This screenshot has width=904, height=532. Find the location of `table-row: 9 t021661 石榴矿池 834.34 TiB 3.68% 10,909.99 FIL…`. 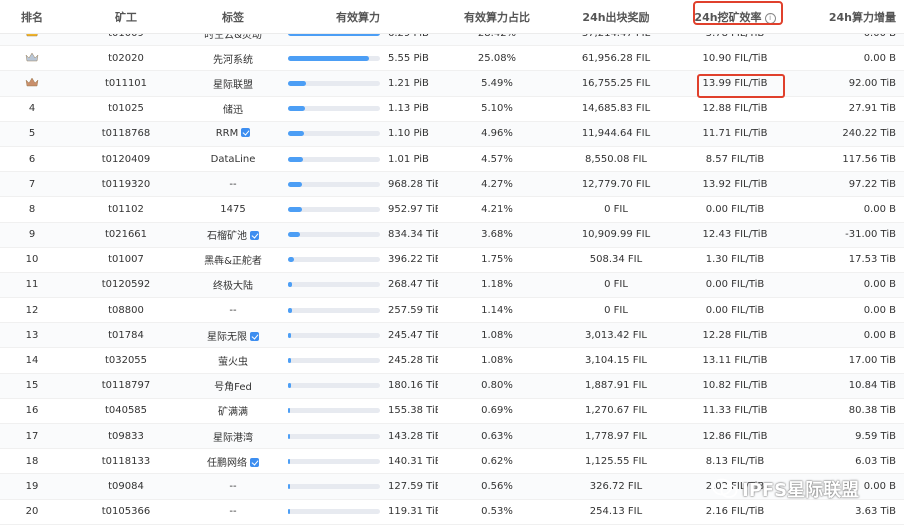

table-row: 9 t021661 石榴矿池 834.34 TiB 3.68% 10,909.99 FIL… is located at coordinates (452, 235).